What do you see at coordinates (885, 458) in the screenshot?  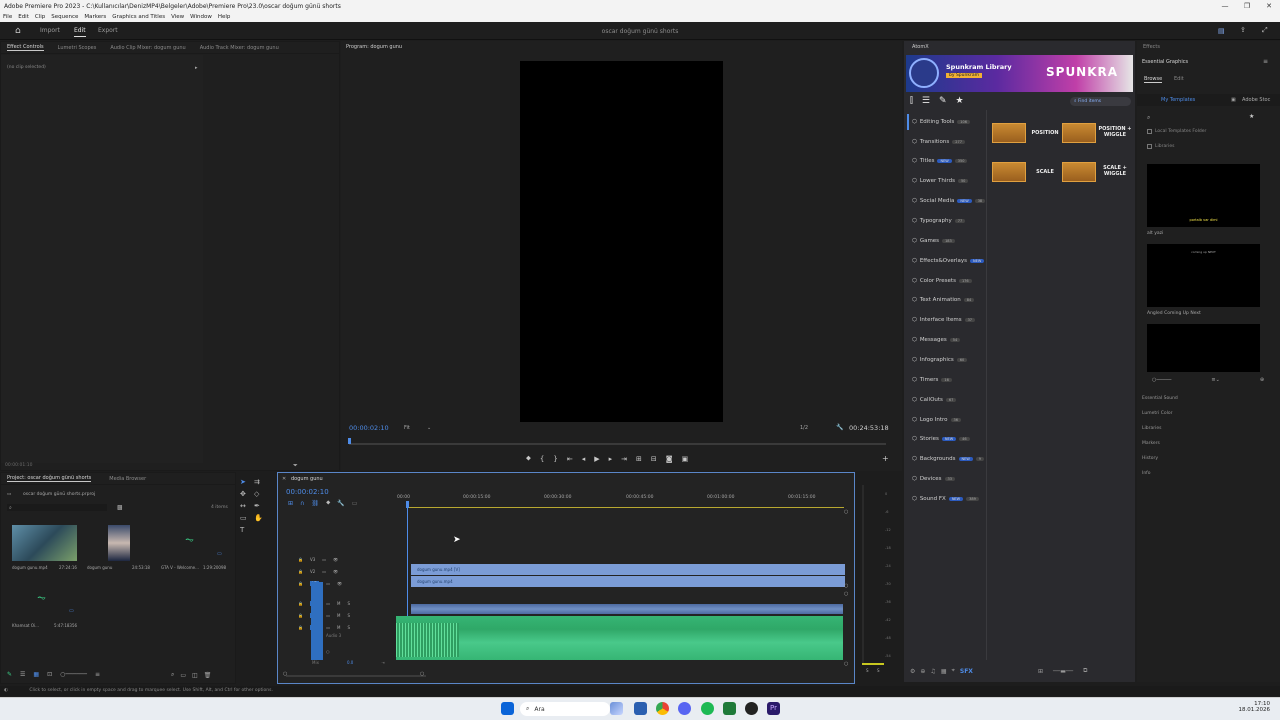 I see `add-button-icon: +` at bounding box center [885, 458].